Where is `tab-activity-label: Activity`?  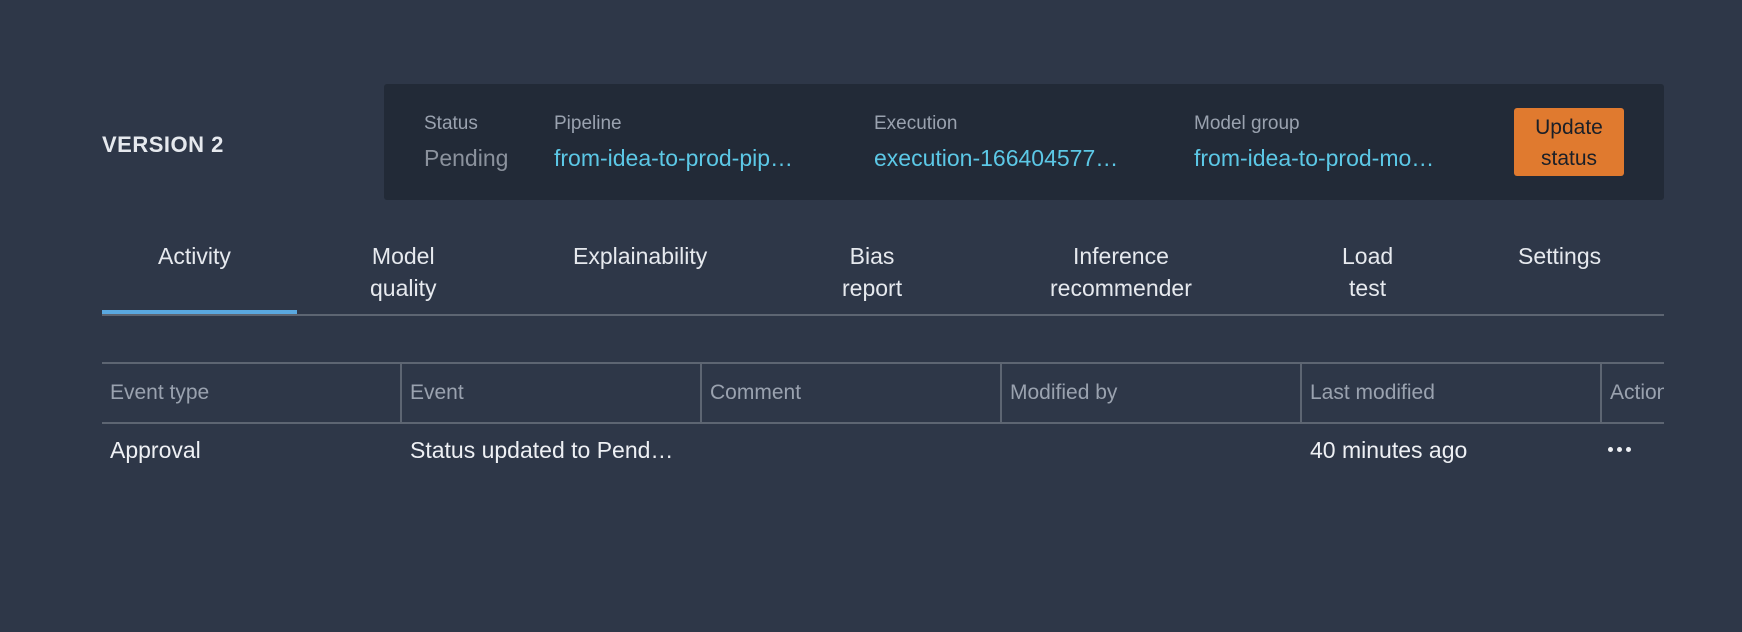
tab-activity-label: Activity is located at coordinates (194, 256).